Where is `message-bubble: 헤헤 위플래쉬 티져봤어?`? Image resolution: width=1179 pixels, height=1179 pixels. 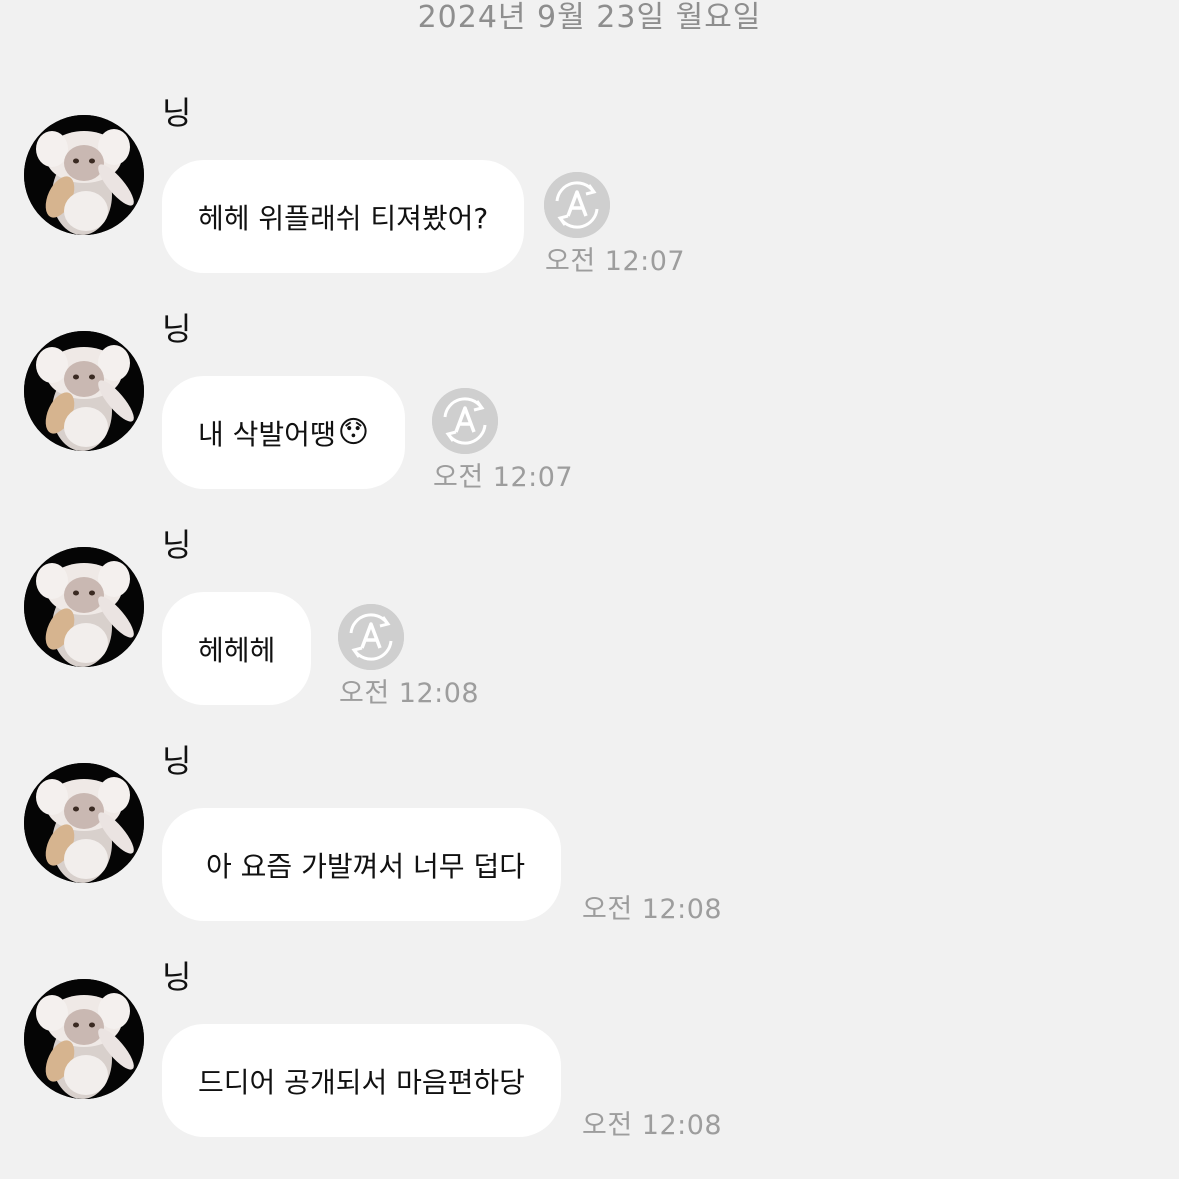 message-bubble: 헤헤 위플래쉬 티져봤어? is located at coordinates (343, 216).